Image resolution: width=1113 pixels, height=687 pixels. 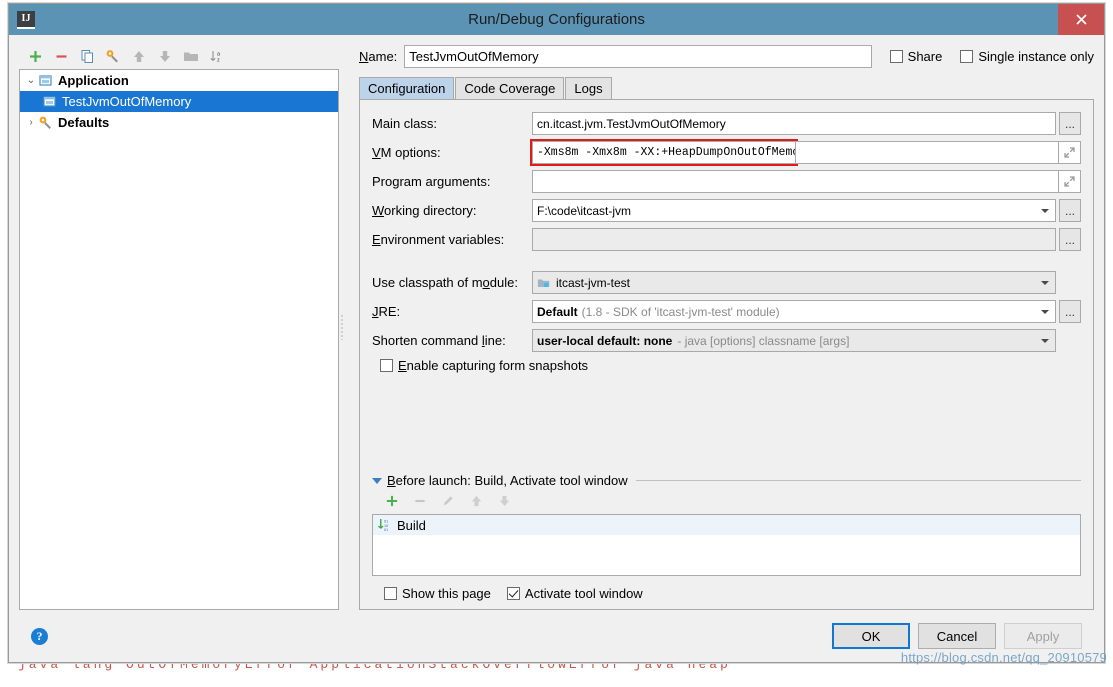 What do you see at coordinates (726, 593) in the screenshot?
I see `before-launch-checkboxes: Show this page Activate tool window` at bounding box center [726, 593].